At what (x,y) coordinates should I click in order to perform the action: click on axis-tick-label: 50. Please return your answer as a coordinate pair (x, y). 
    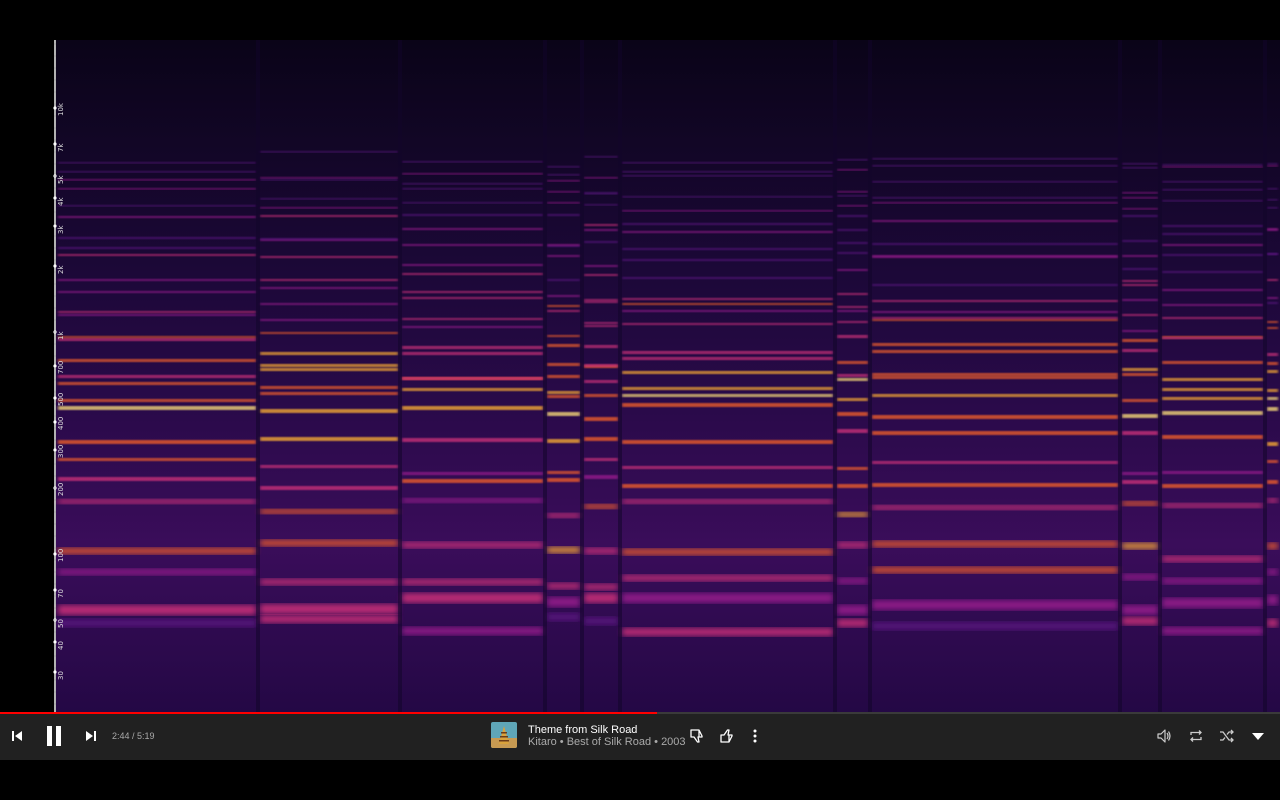
    Looking at the image, I should click on (61, 623).